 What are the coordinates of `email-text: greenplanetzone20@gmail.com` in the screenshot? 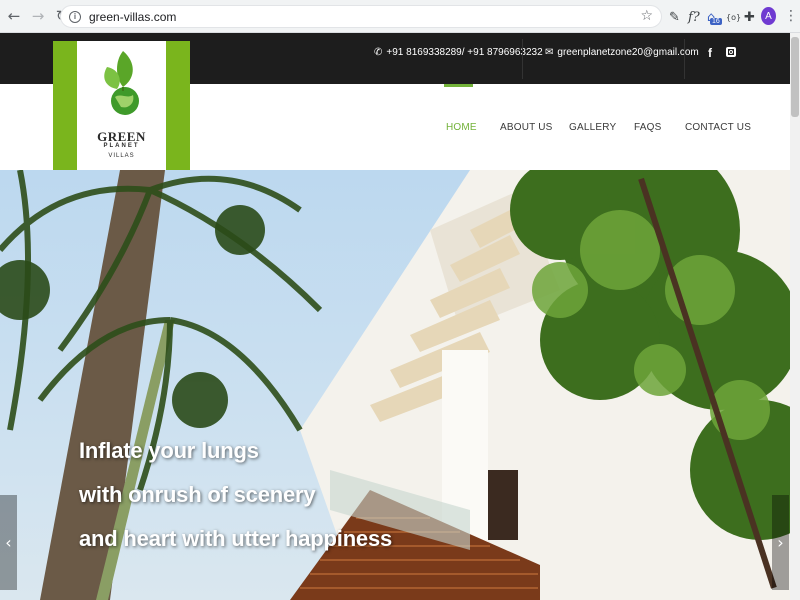 It's located at (628, 52).